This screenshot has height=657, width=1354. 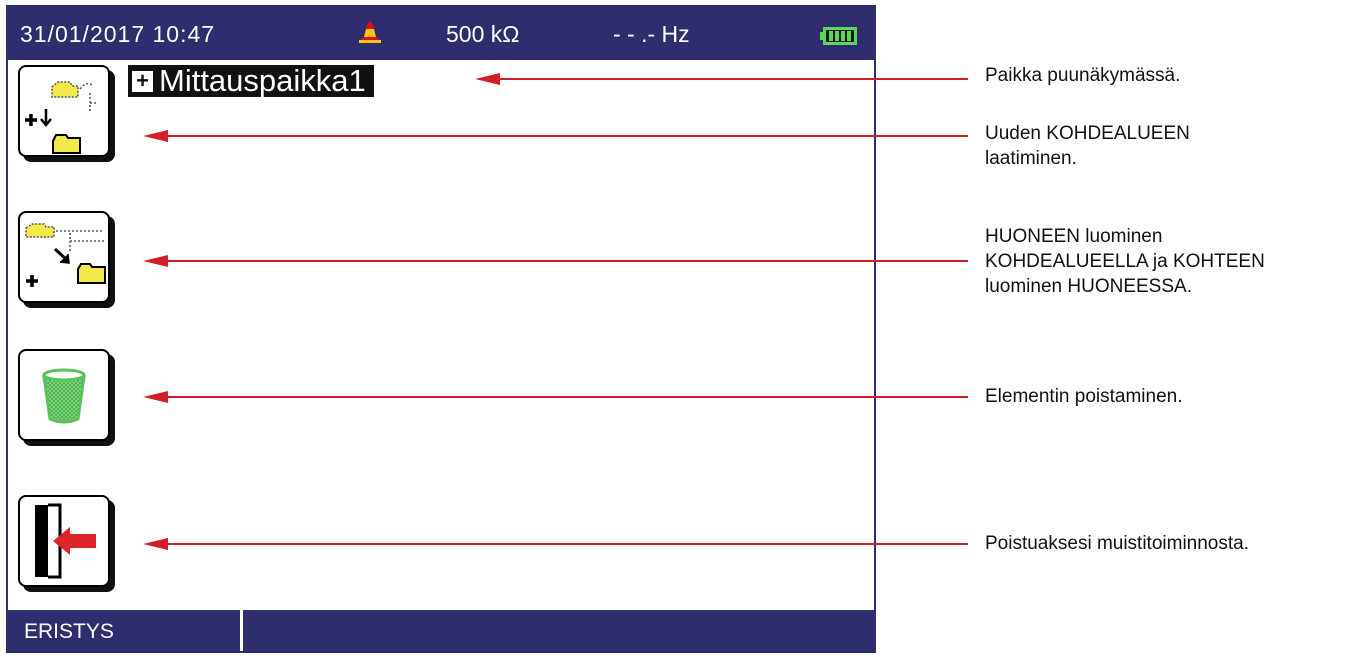 I want to click on annotation-text: Uuden KOHDEALUEEN, so click(x=1087, y=133).